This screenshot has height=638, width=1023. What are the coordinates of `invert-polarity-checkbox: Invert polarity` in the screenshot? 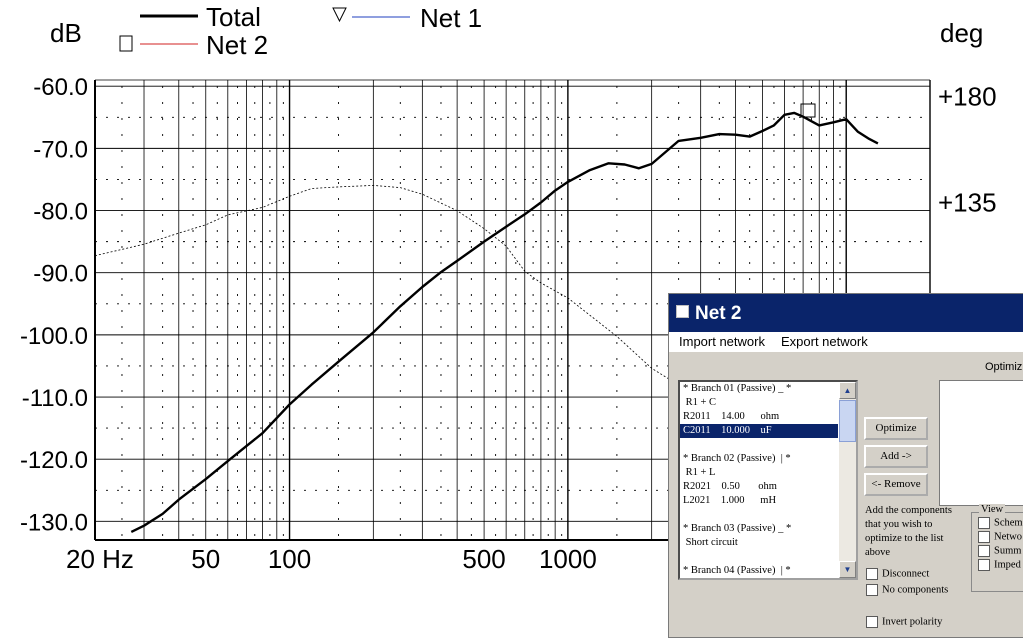 It's located at (904, 622).